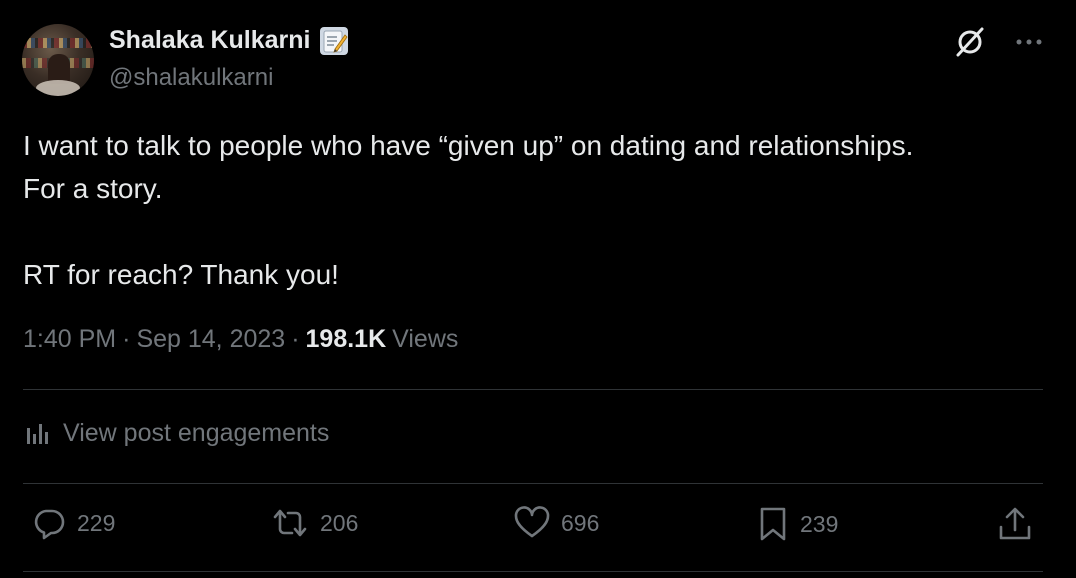 The width and height of the screenshot is (1076, 578). Describe the element at coordinates (181, 274) in the screenshot. I see `tweet-line: RT for reach? Thank you!` at that location.